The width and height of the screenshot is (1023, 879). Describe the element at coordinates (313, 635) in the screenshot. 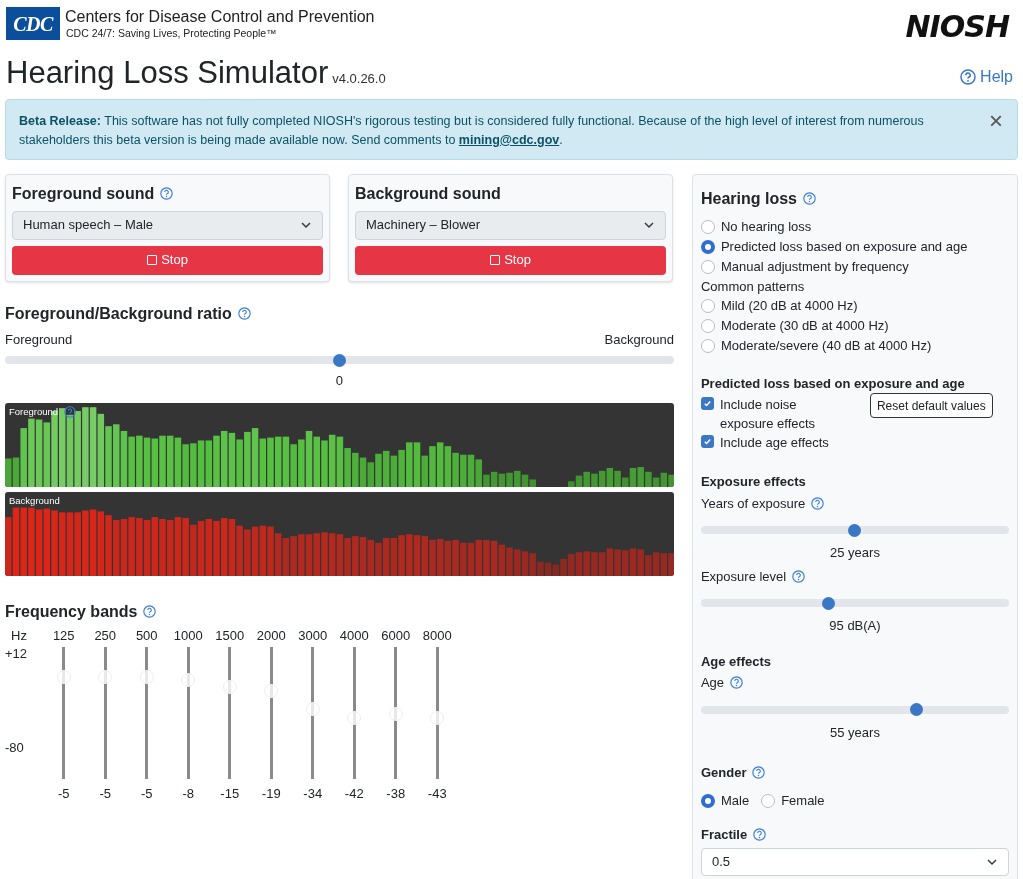

I see `band-label: 3000` at that location.